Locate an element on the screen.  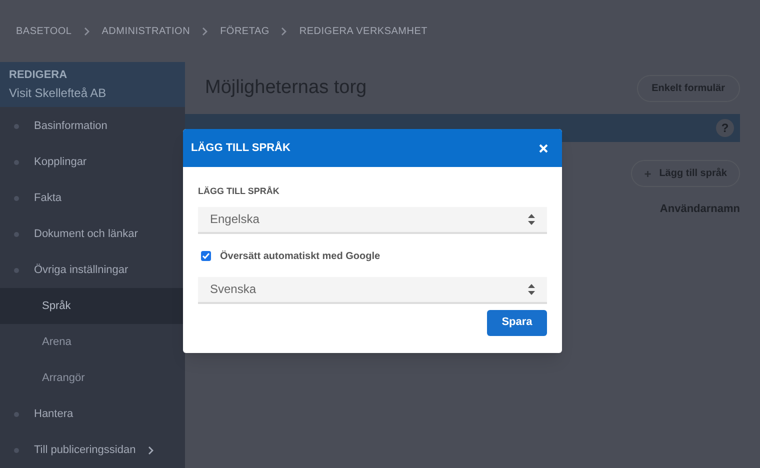
company-name: Visit Skellefteå AB is located at coordinates (58, 93).